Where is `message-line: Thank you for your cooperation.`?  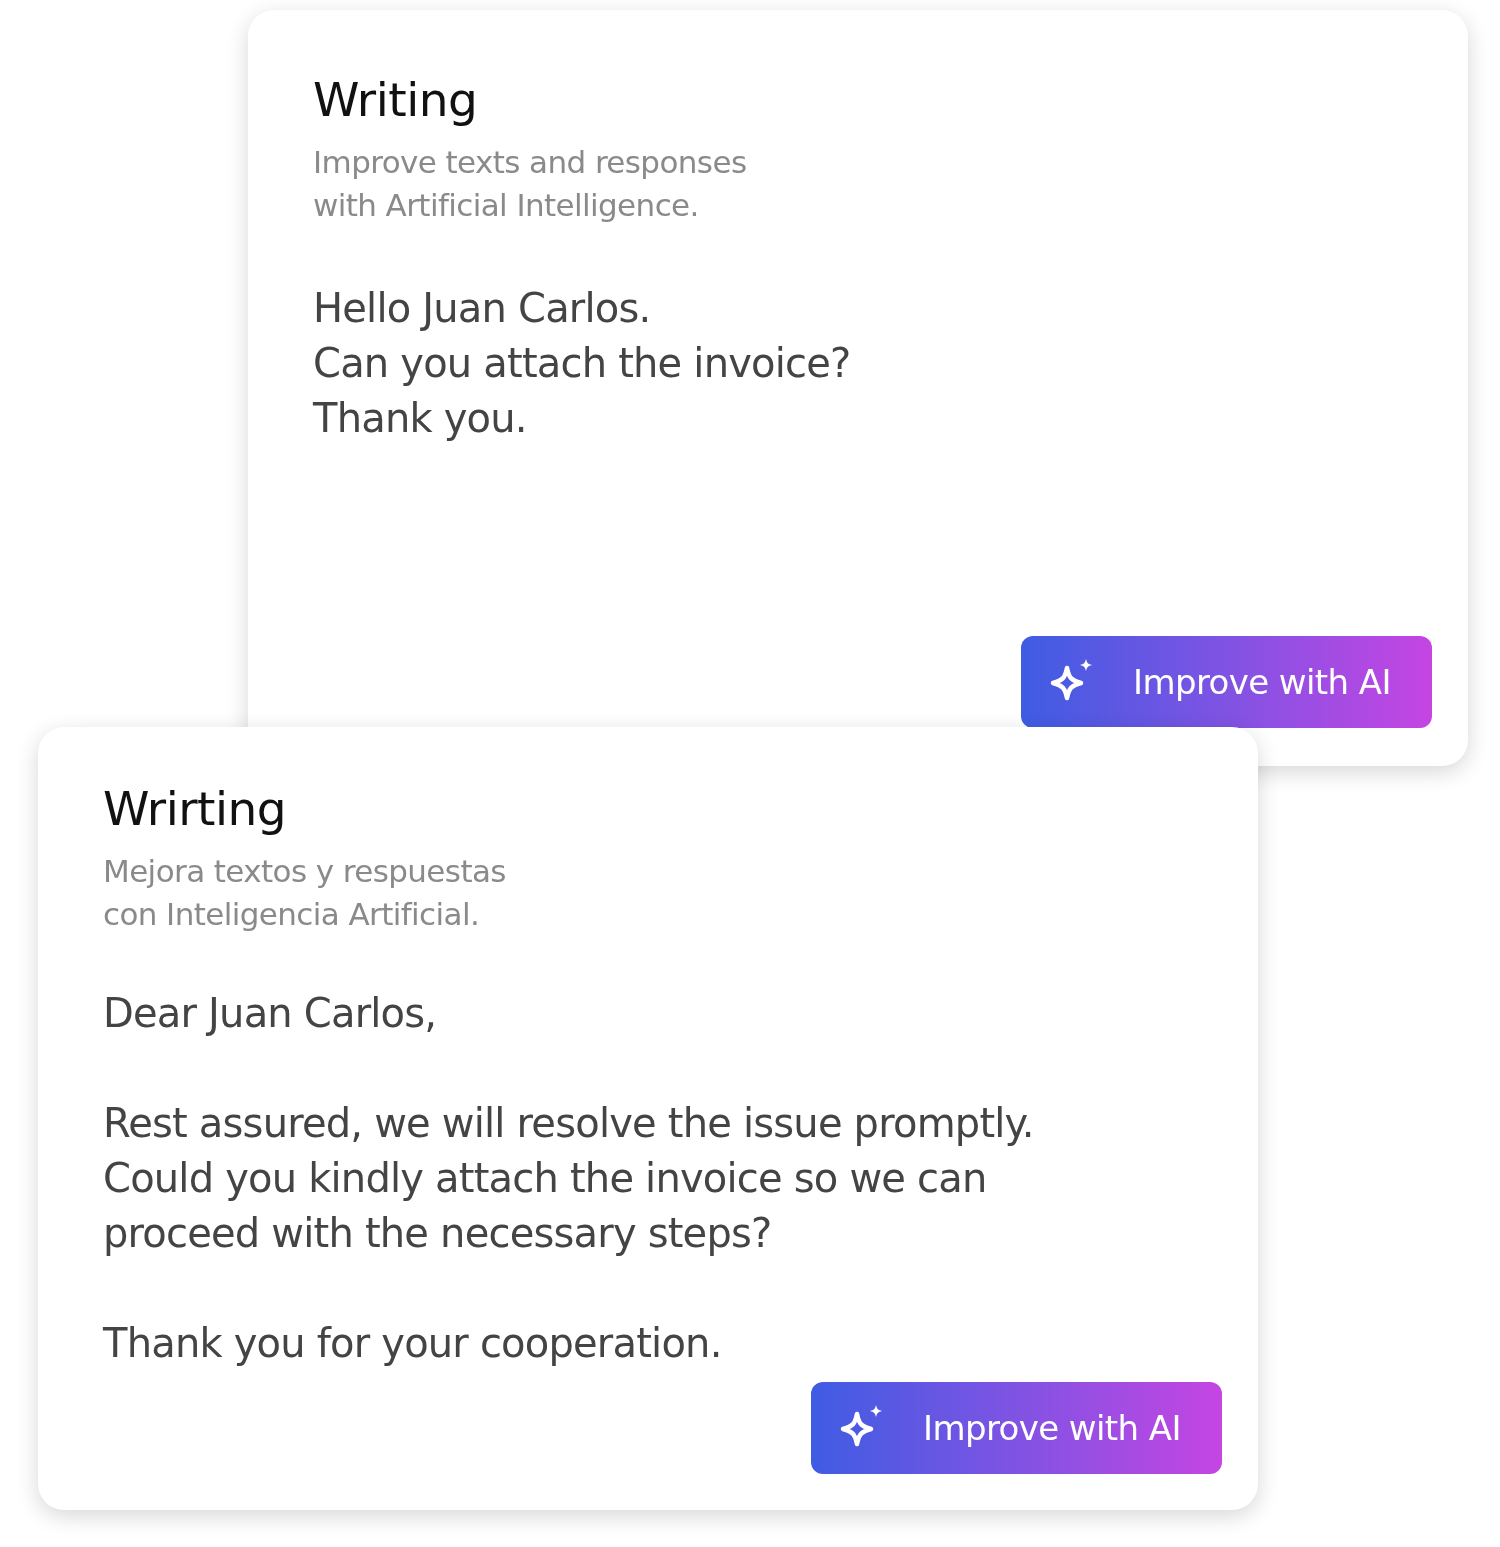 message-line: Thank you for your cooperation. is located at coordinates (413, 1343).